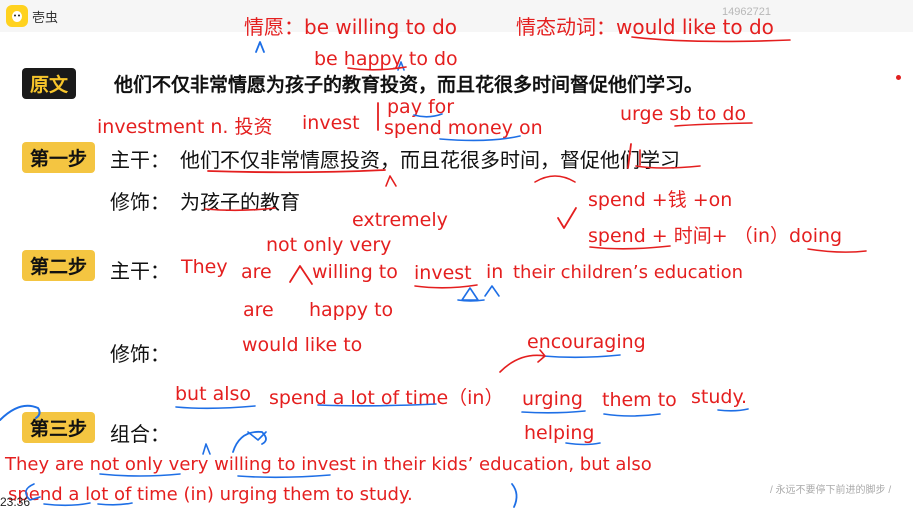 Image resolution: width=913 pixels, height=510 pixels. I want to click on note-spend-money: spend +钱 +on, so click(660, 200).